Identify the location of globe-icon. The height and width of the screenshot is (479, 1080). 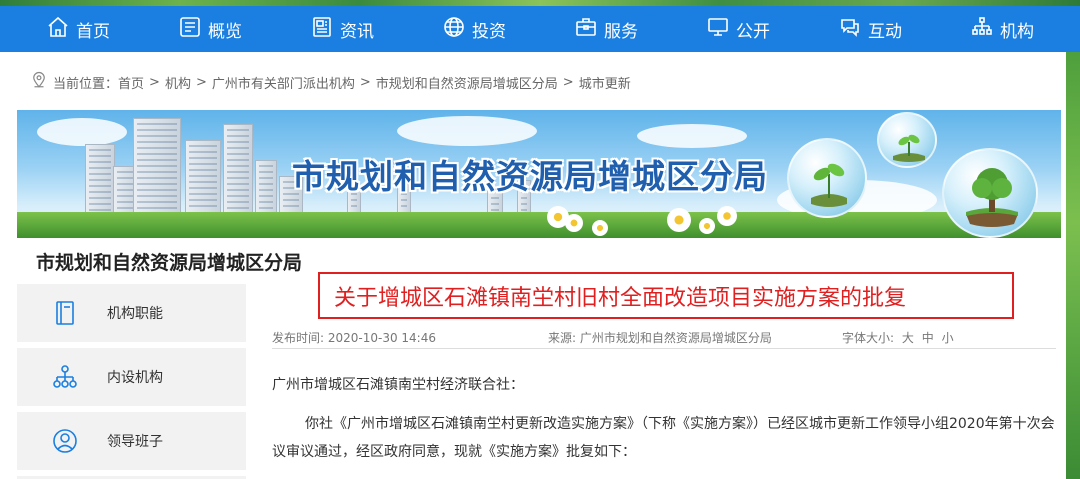
(454, 29).